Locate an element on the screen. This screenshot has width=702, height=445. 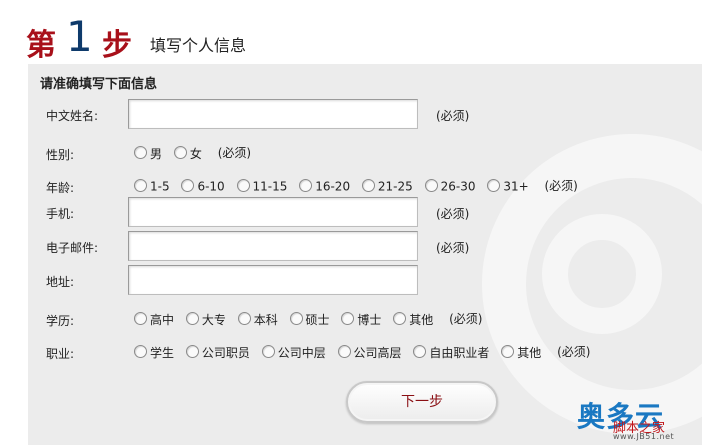
row-education: 学历: 高中 大专 本科 硕士 博士 其他 (必须) is located at coordinates (365, 319).